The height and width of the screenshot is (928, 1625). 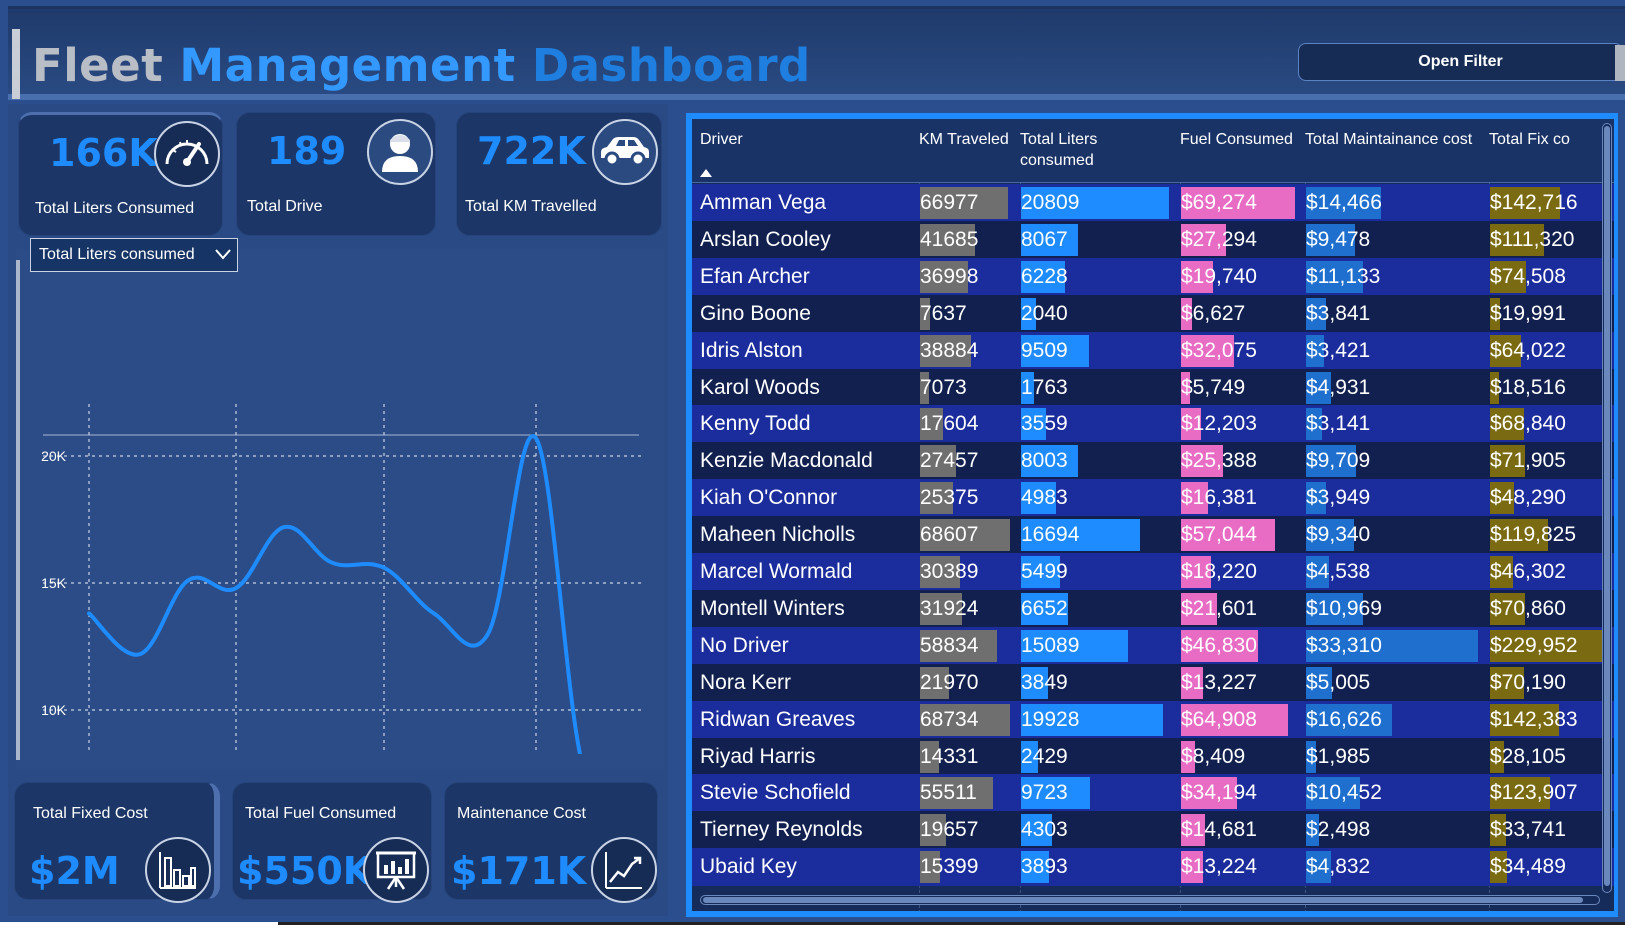 What do you see at coordinates (1620, 63) in the screenshot?
I see `header-edge-tab` at bounding box center [1620, 63].